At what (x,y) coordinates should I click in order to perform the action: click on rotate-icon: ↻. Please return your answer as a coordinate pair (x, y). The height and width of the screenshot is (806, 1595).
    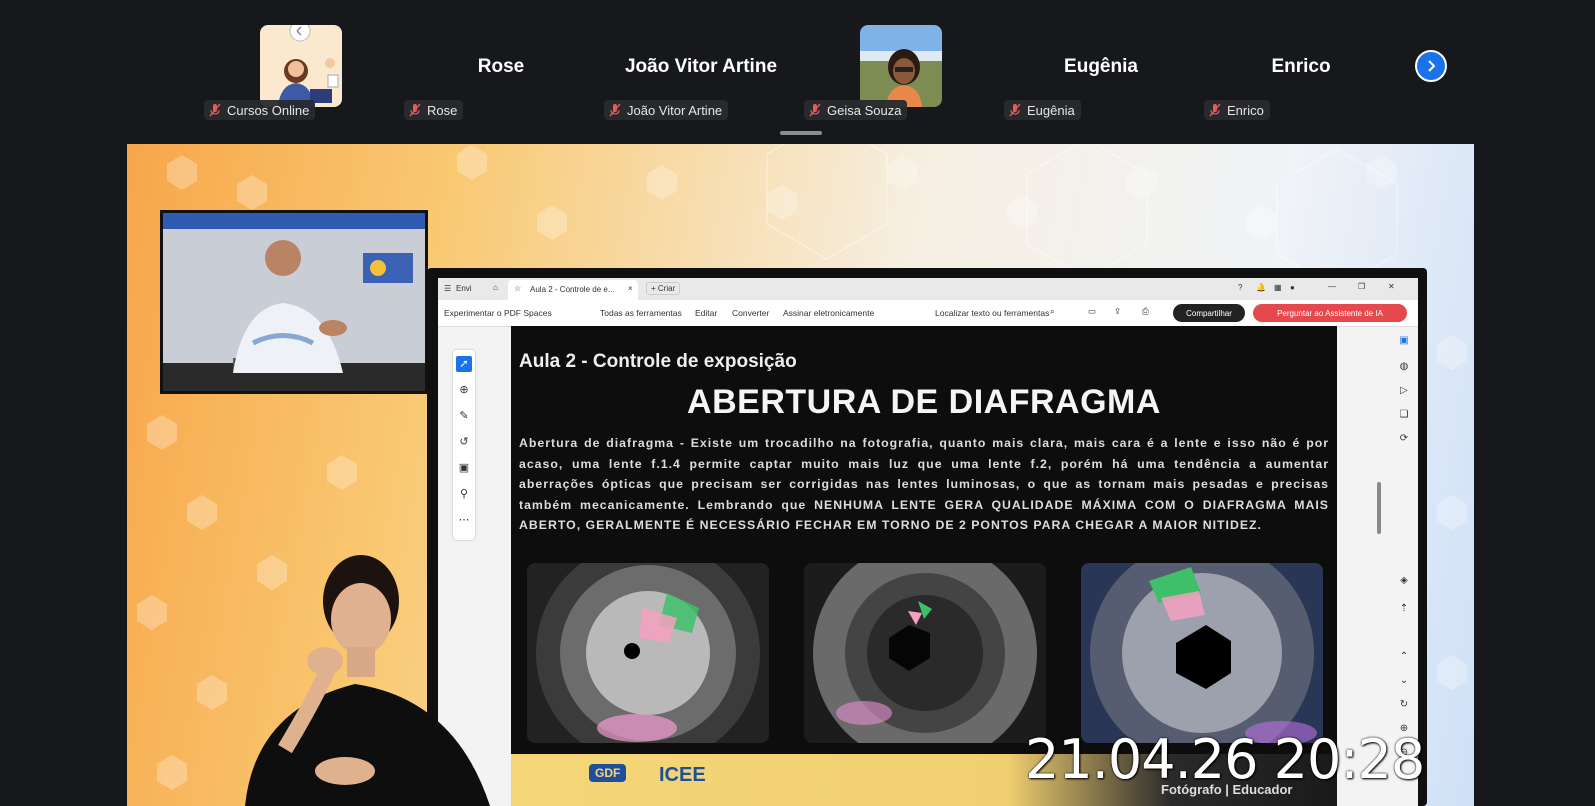
    Looking at the image, I should click on (1404, 705).